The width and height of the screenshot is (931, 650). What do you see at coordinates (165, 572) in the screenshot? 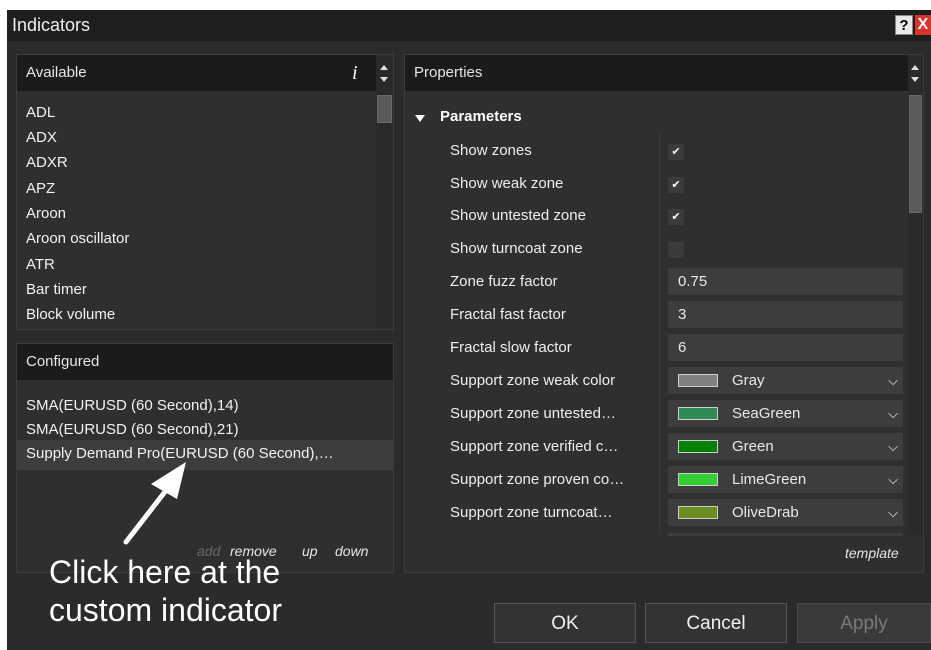
I see `annotation-line-1: Click here at the` at bounding box center [165, 572].